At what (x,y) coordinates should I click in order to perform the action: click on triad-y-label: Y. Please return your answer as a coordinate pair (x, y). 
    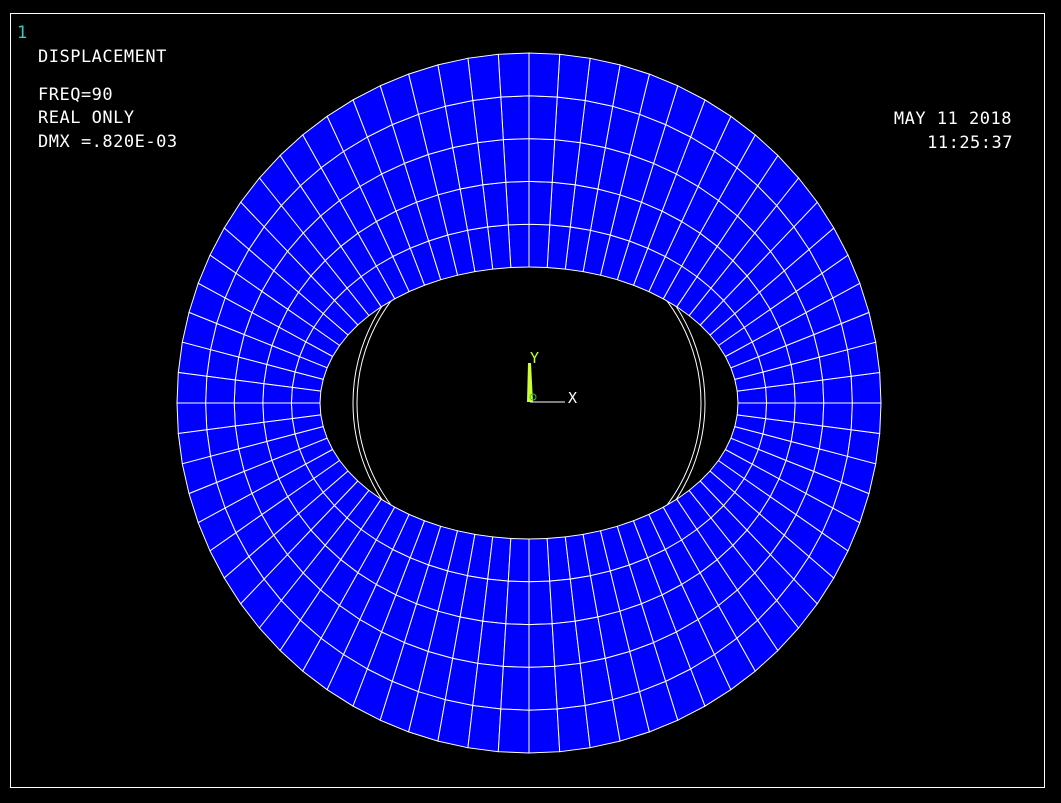
    Looking at the image, I should click on (534, 358).